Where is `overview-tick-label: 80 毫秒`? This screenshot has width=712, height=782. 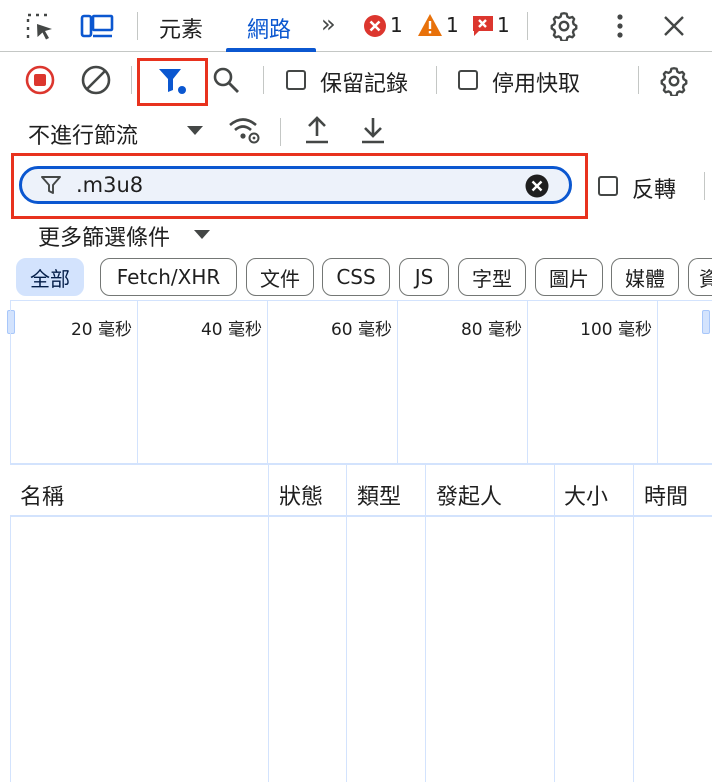 overview-tick-label: 80 毫秒 is located at coordinates (491, 330).